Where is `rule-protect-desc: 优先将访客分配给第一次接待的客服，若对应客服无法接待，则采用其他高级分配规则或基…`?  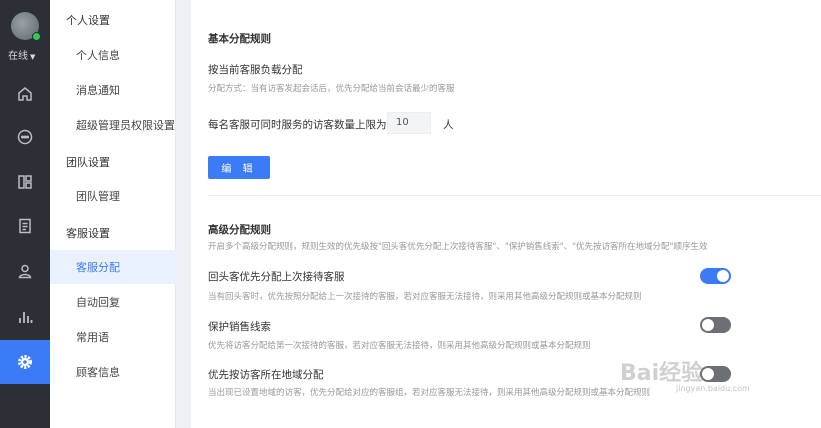
rule-protect-desc: 优先将访客分配给第一次接待的客服，若对应客服无法接待，则采用其他高级分配规则或基… is located at coordinates (399, 346).